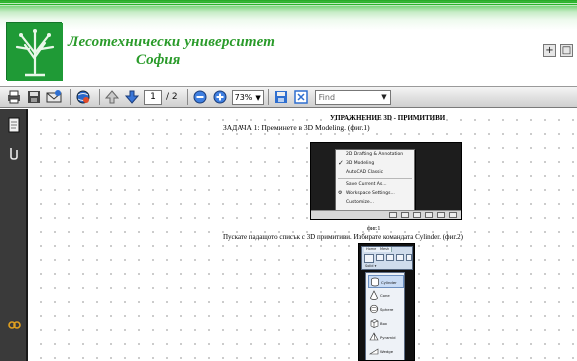  Describe the element at coordinates (158, 60) in the screenshot. I see `university-city: София` at that location.